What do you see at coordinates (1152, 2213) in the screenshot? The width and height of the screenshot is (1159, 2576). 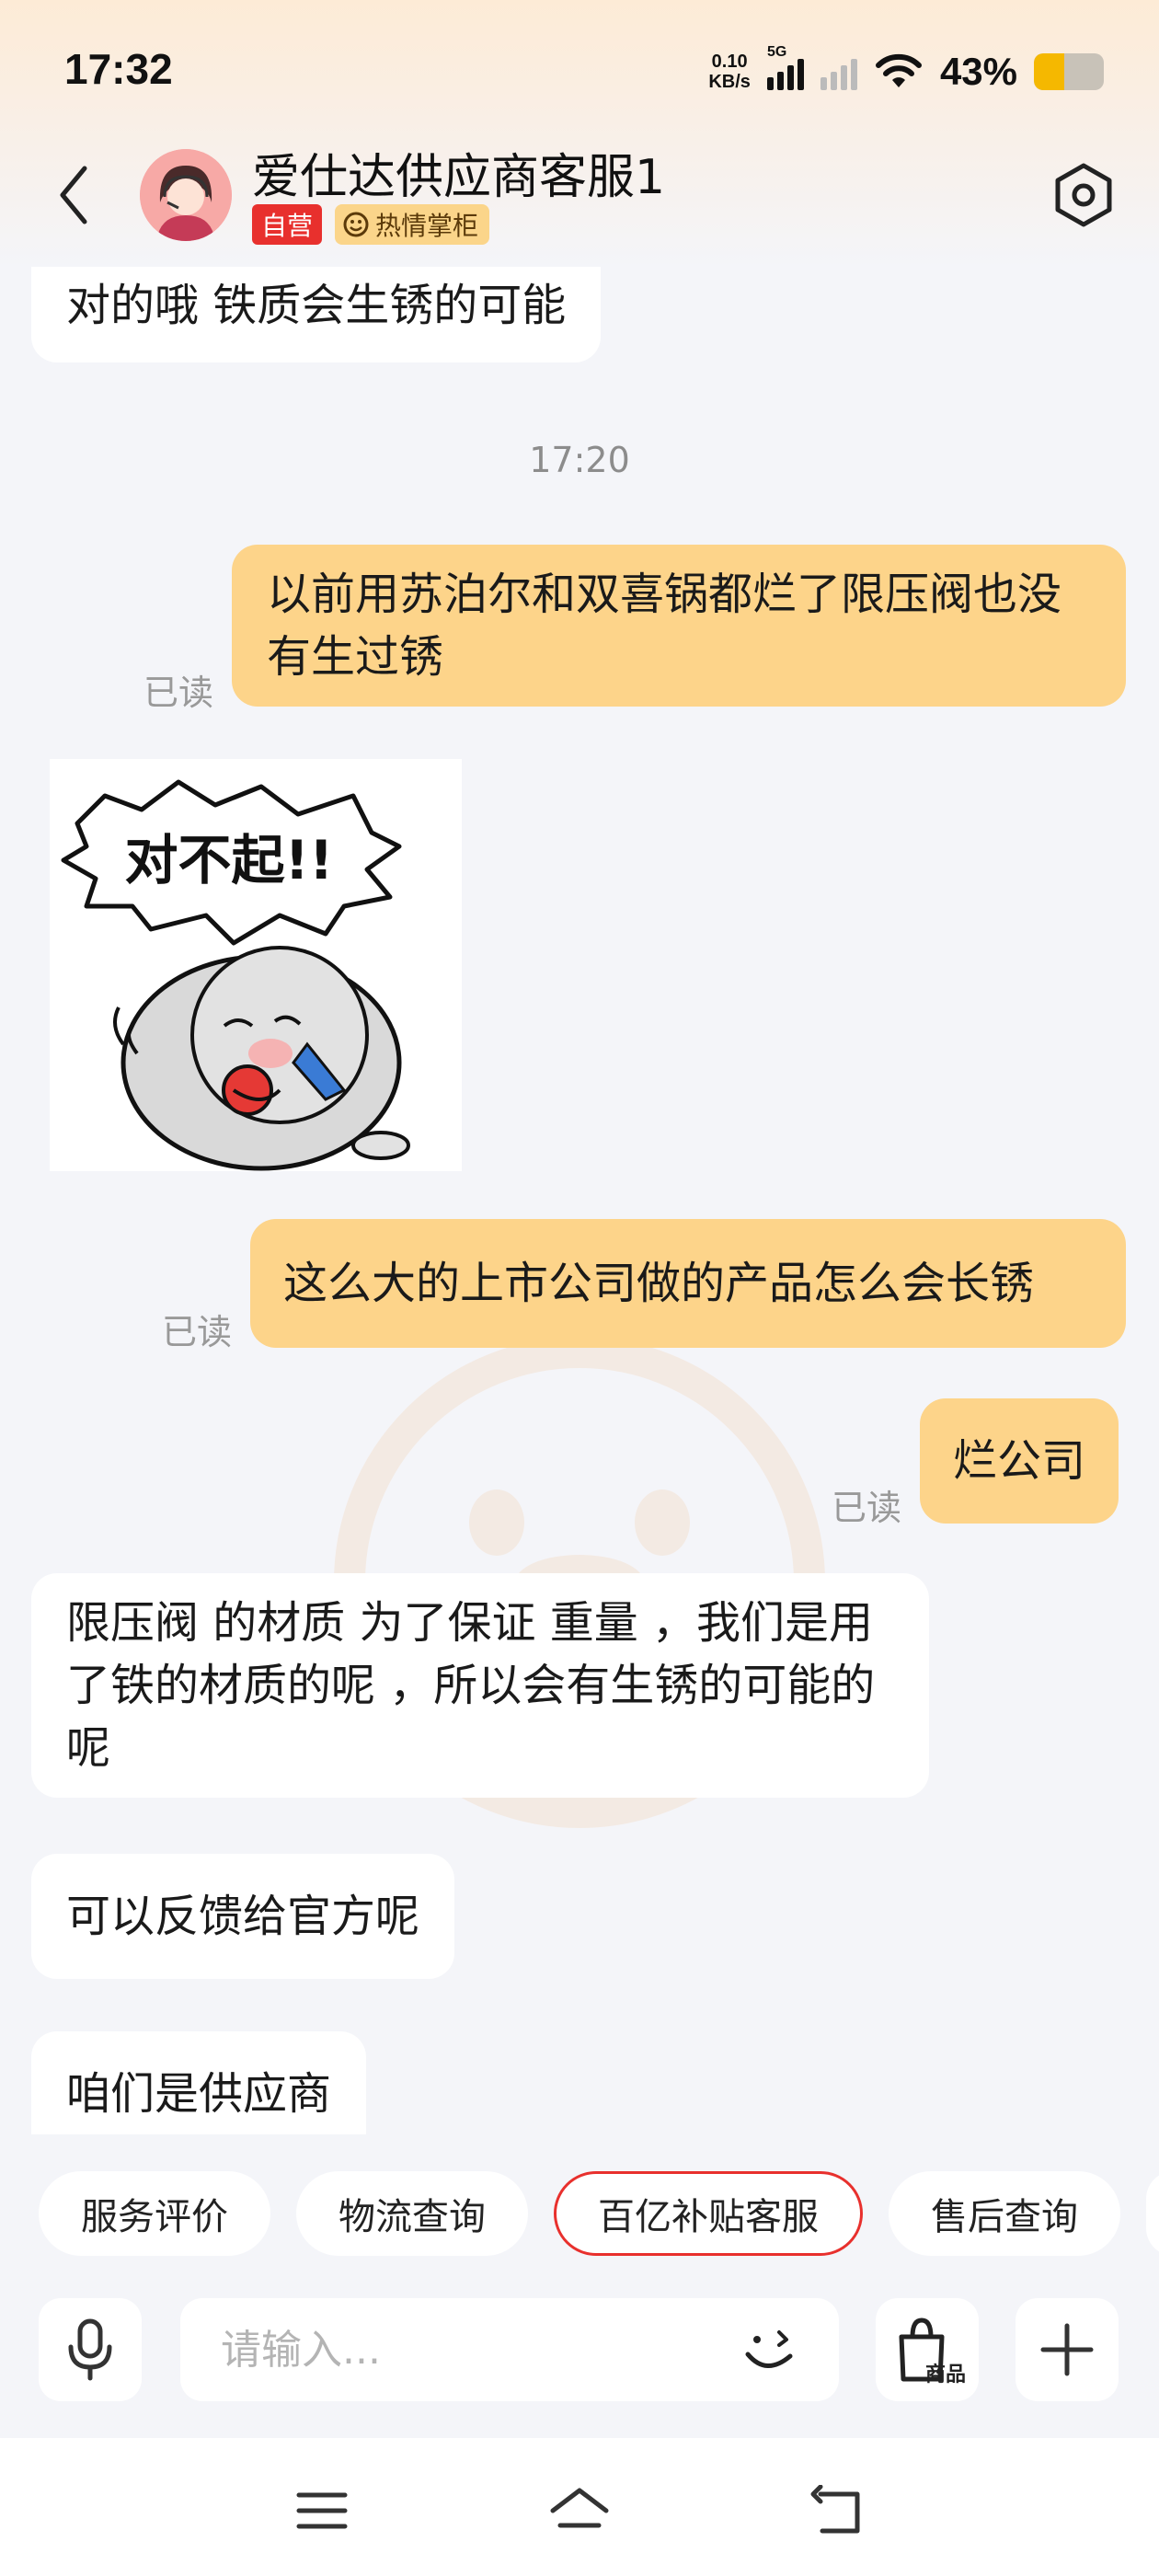 I see `quick-reply-more` at bounding box center [1152, 2213].